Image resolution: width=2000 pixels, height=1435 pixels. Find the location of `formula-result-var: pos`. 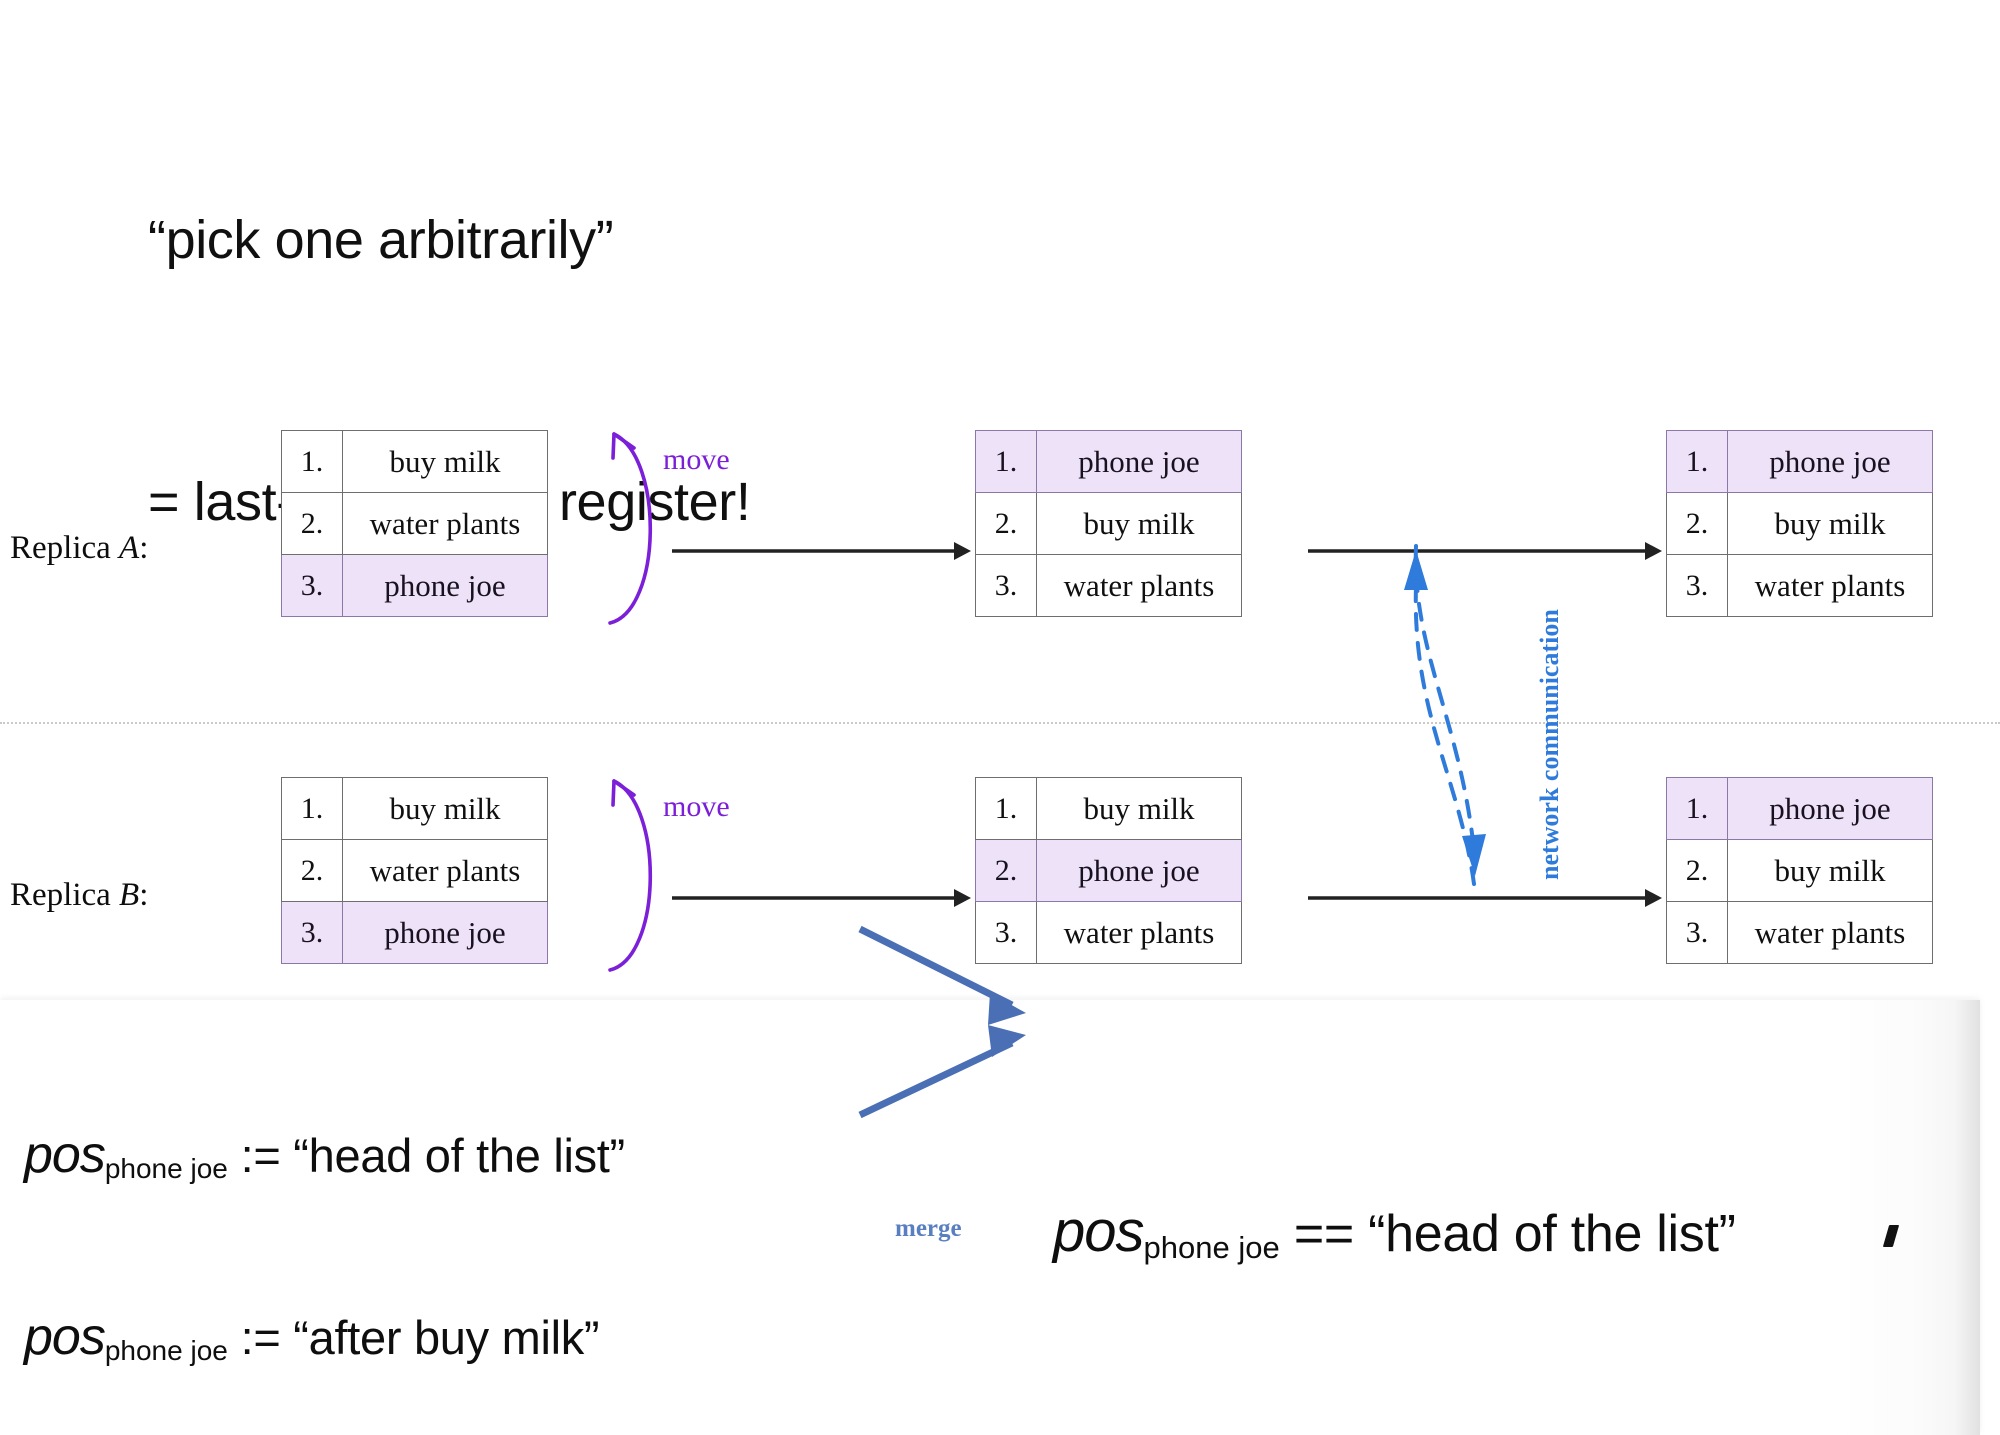

formula-result-var: pos is located at coordinates (1099, 1231).